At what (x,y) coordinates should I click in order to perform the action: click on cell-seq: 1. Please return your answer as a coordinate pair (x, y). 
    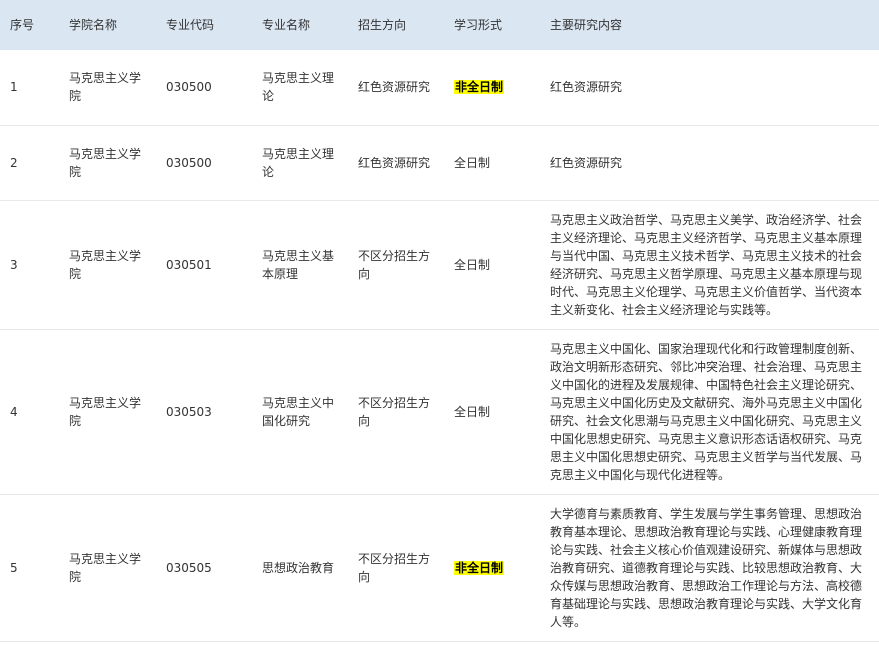
    Looking at the image, I should click on (29, 88).